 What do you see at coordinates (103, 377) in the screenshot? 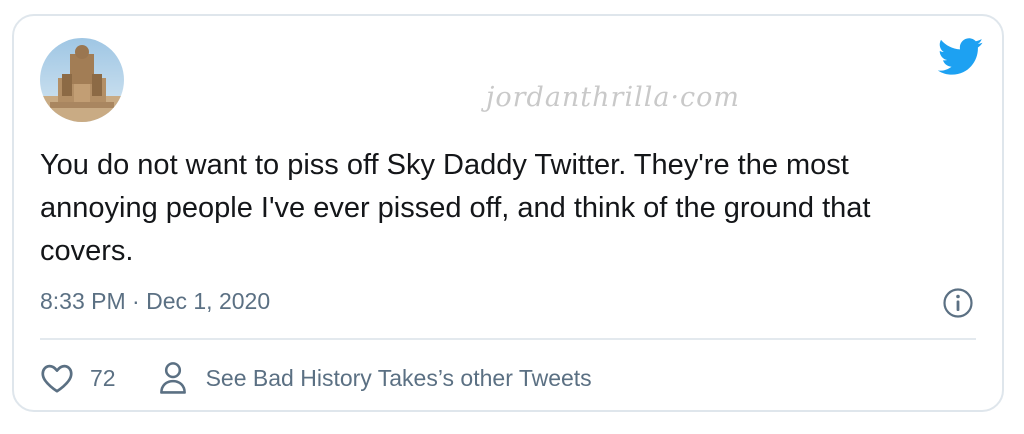
I see `like-count: 72` at bounding box center [103, 377].